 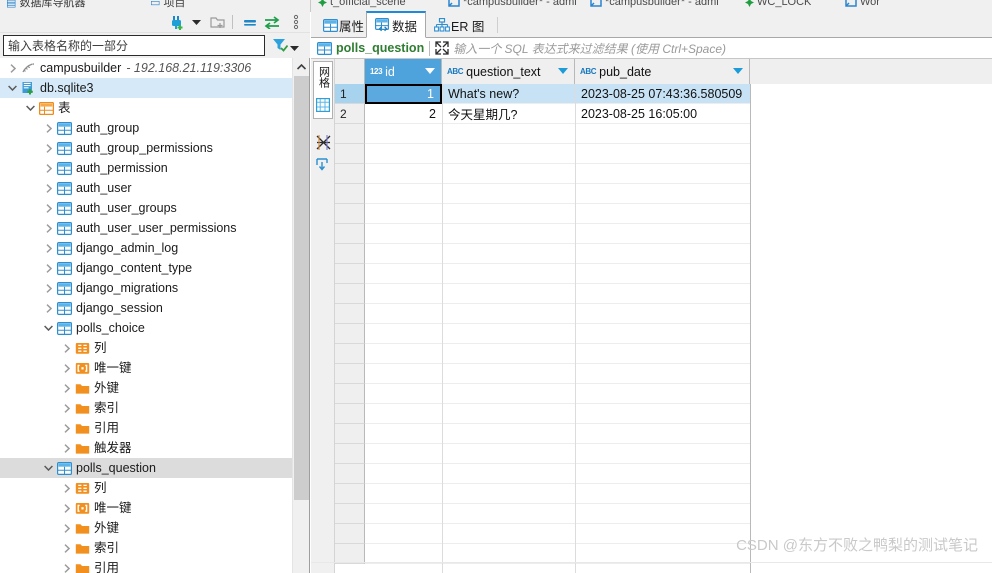 What do you see at coordinates (146, 428) in the screenshot?
I see `tree-item: 引用` at bounding box center [146, 428].